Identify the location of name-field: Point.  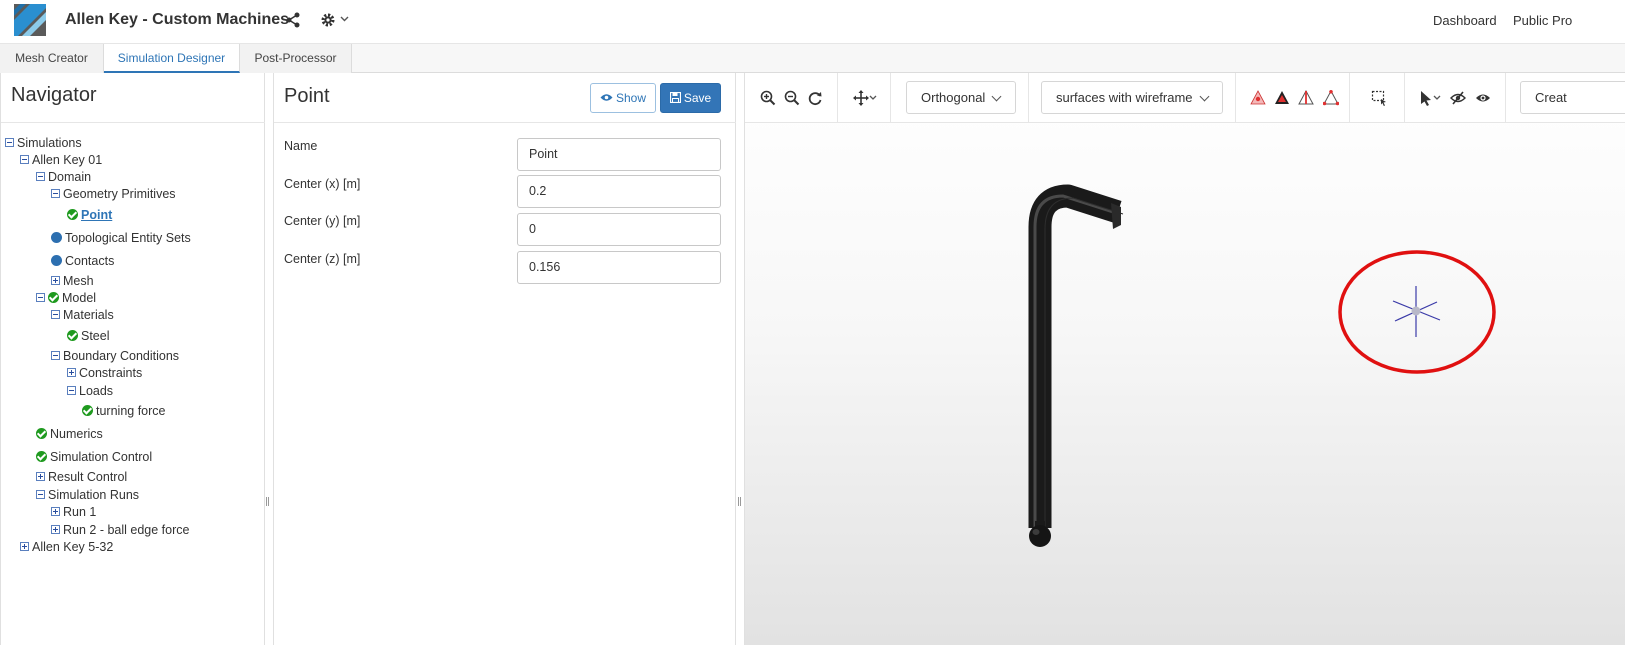
(619, 154).